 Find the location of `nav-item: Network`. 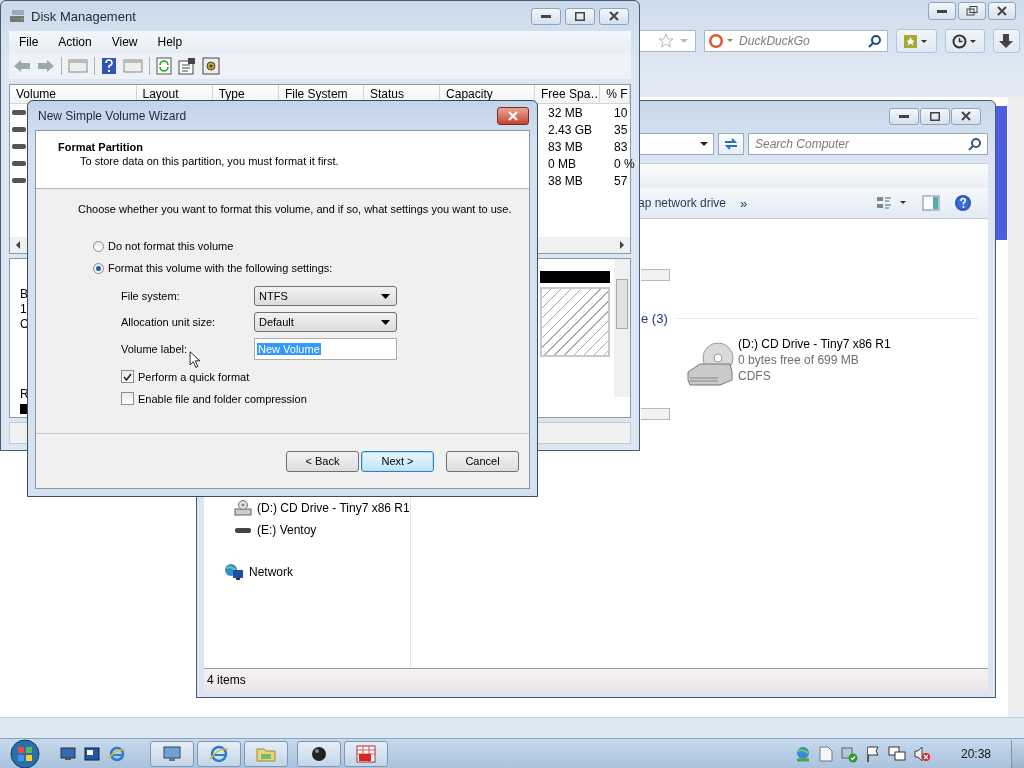

nav-item: Network is located at coordinates (317, 572).